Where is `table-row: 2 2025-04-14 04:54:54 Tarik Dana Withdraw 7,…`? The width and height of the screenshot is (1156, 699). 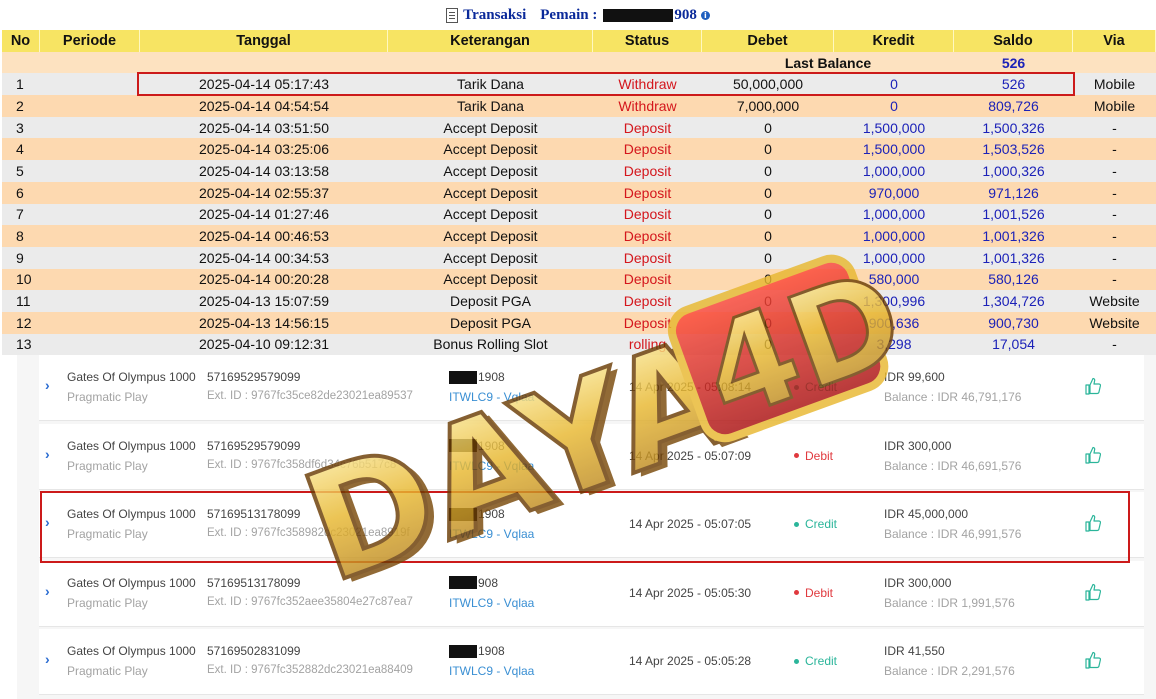 table-row: 2 2025-04-14 04:54:54 Tarik Dana Withdraw 7,… is located at coordinates (579, 106).